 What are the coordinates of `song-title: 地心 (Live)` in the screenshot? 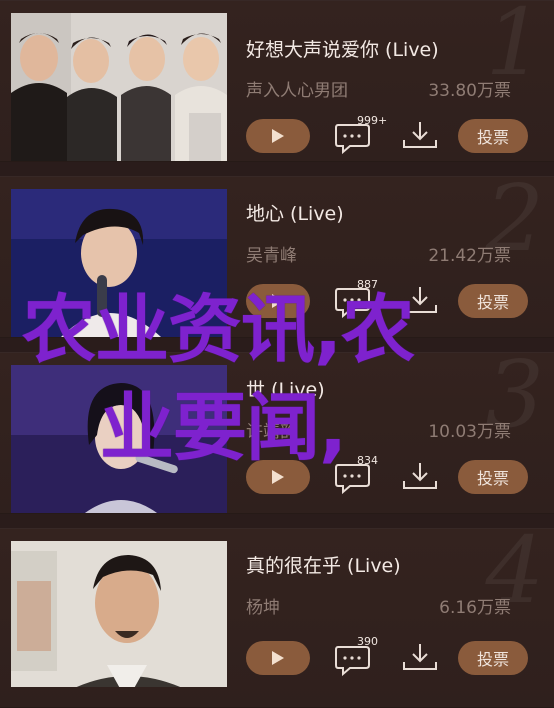 It's located at (295, 212).